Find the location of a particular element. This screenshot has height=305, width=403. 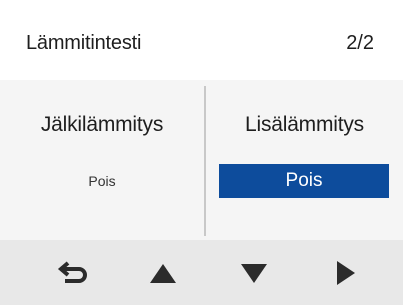

column-divider is located at coordinates (205, 161).